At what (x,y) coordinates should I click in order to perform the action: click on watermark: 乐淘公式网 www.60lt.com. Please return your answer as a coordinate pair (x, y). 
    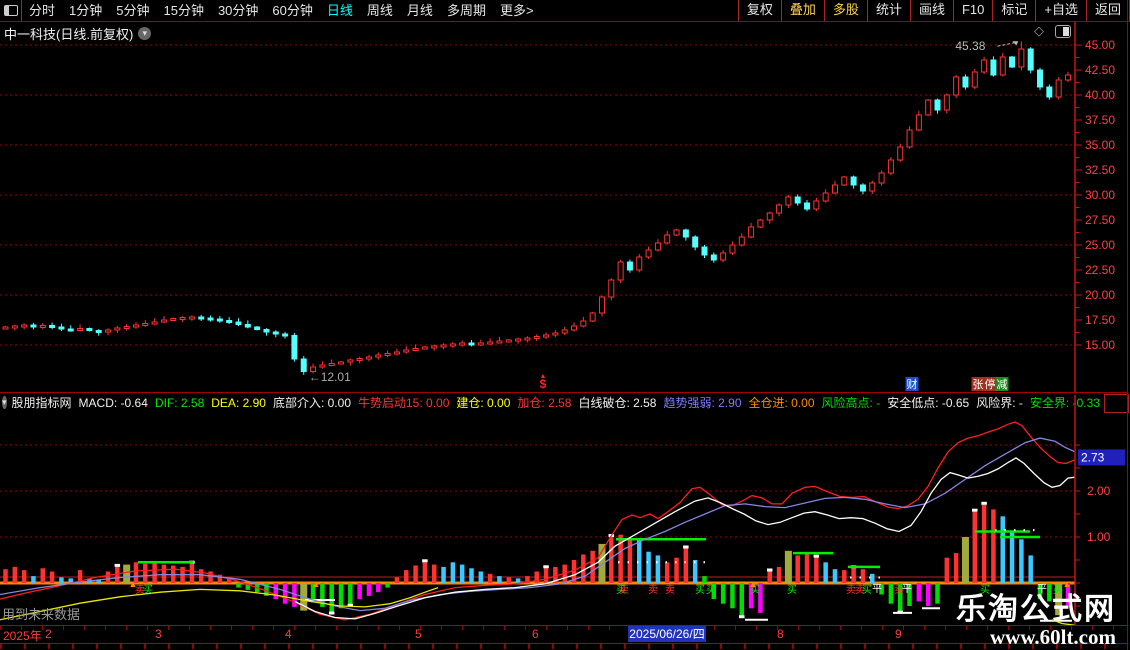
    Looking at the image, I should click on (1036, 621).